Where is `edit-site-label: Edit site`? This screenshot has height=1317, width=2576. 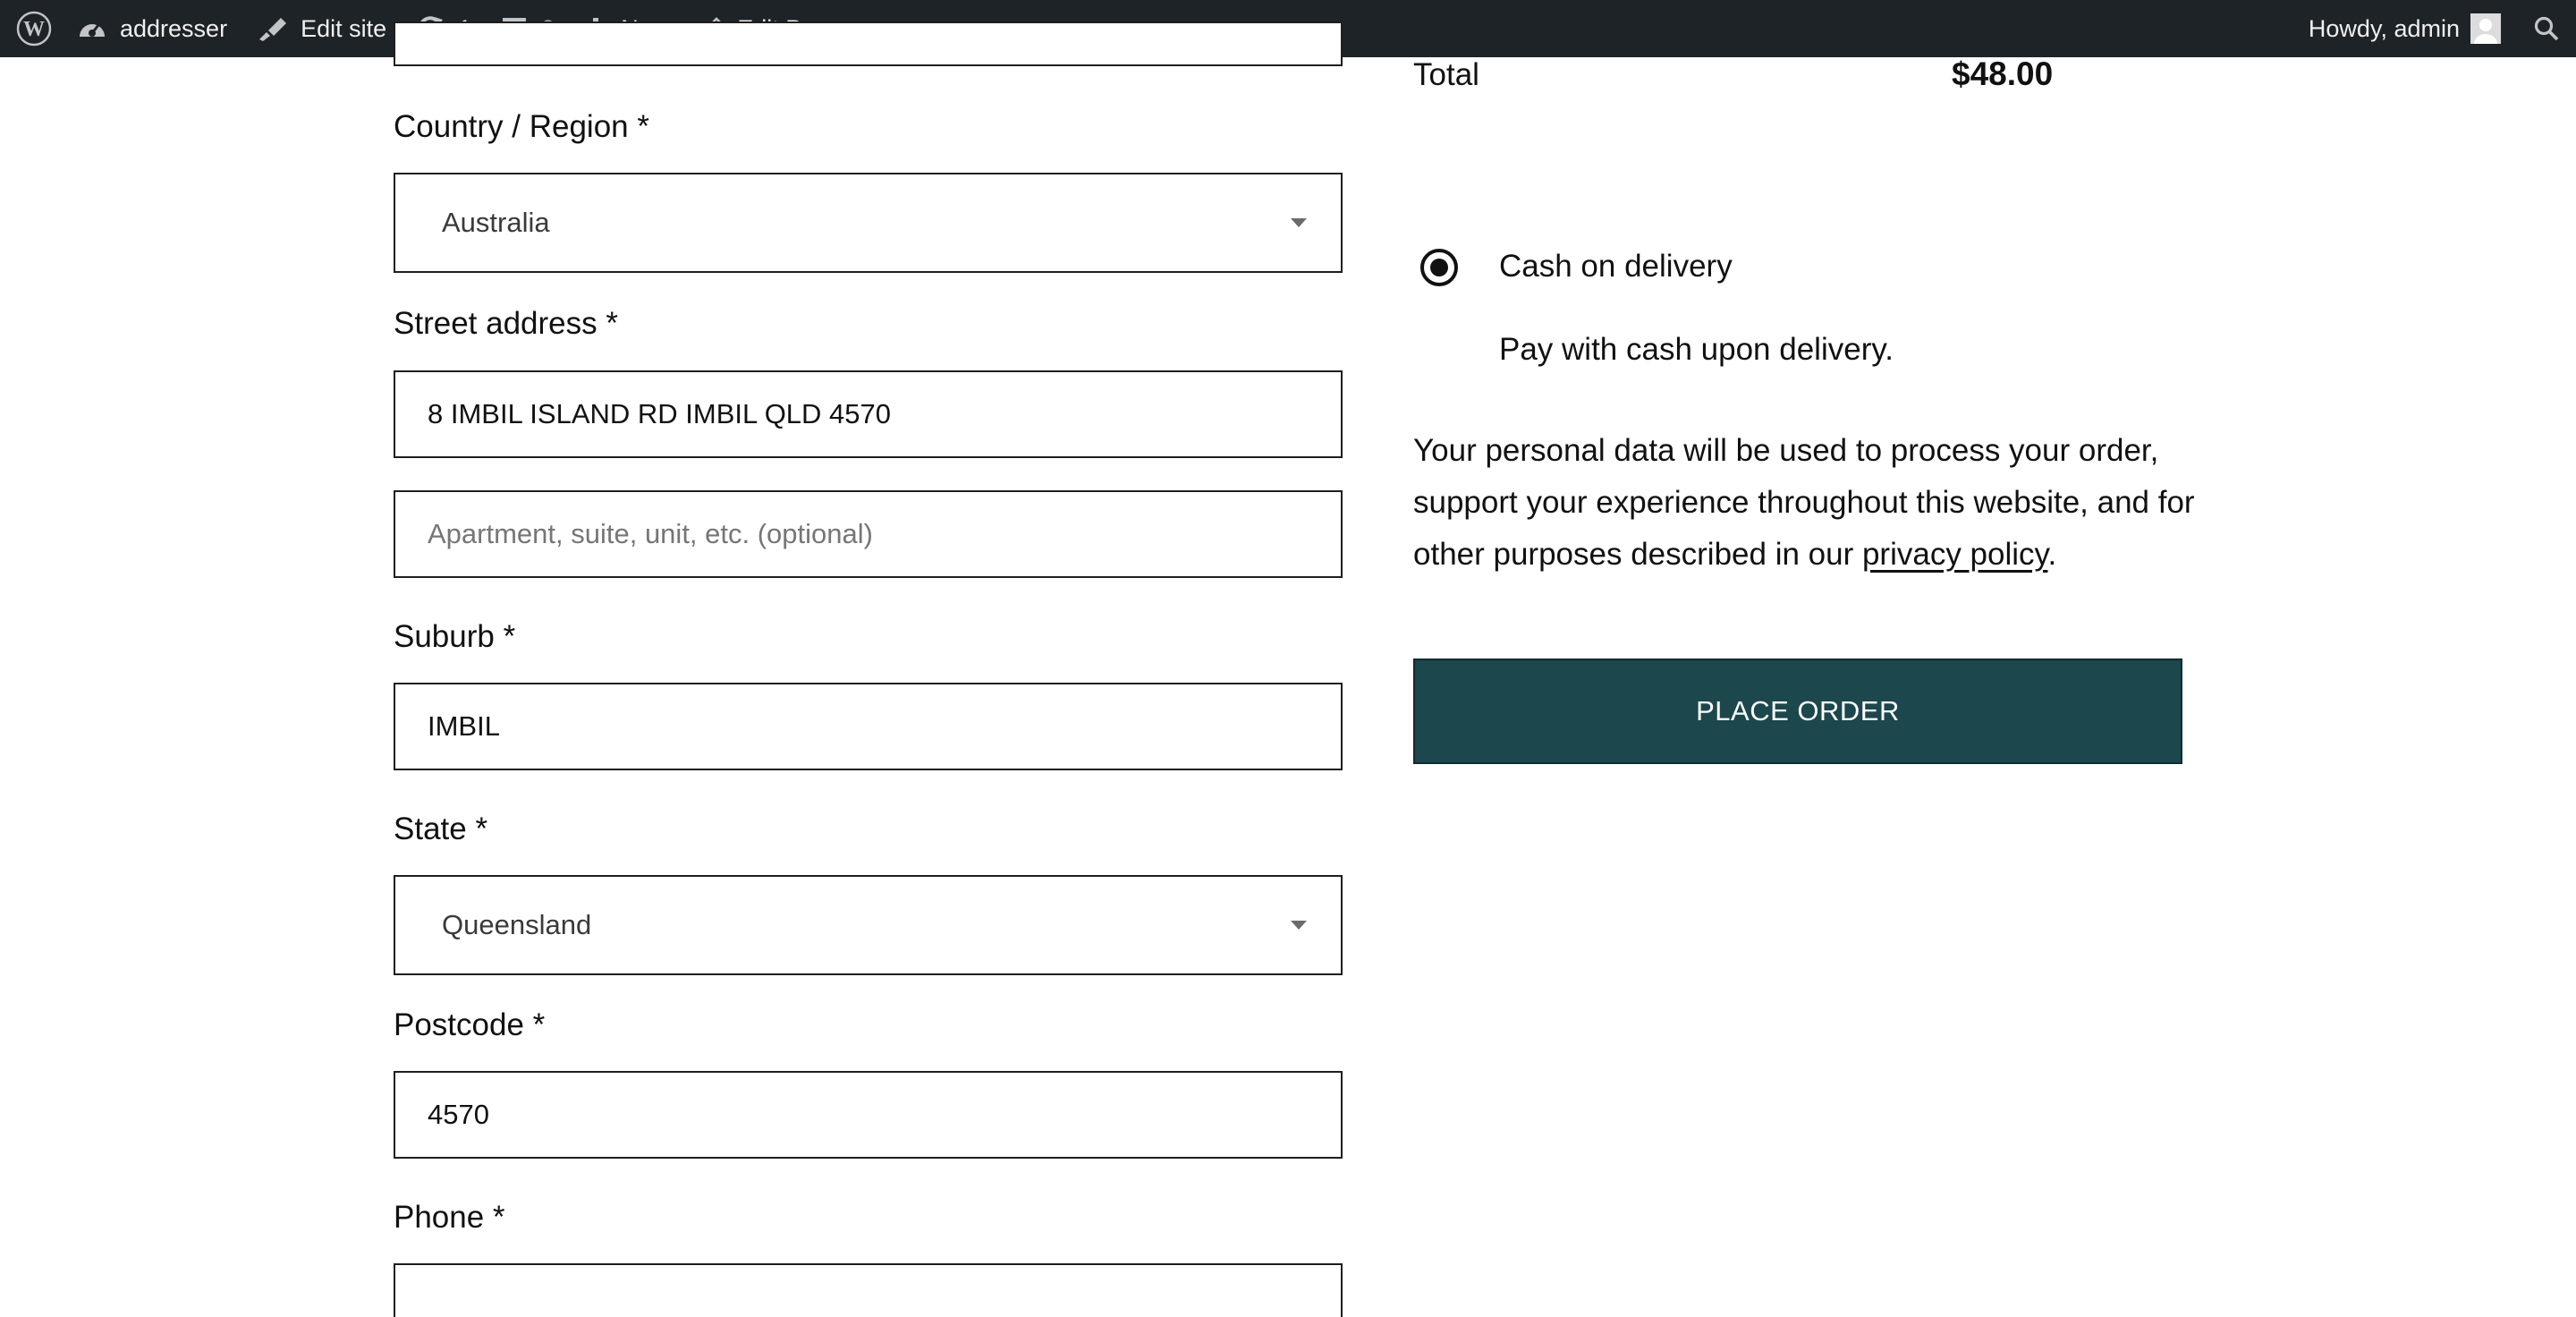 edit-site-label: Edit site is located at coordinates (344, 28).